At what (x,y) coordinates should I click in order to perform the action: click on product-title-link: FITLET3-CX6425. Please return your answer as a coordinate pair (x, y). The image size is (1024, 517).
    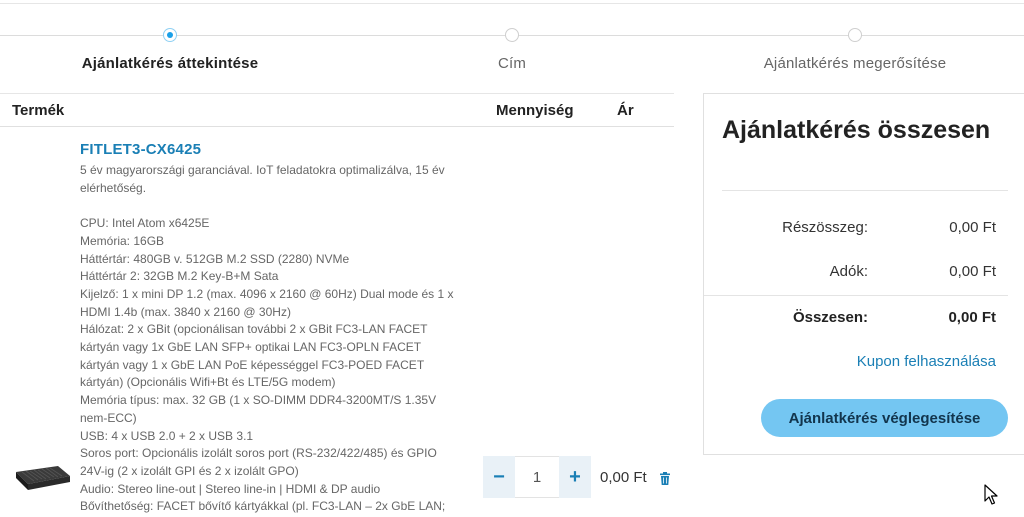
    Looking at the image, I should click on (140, 149).